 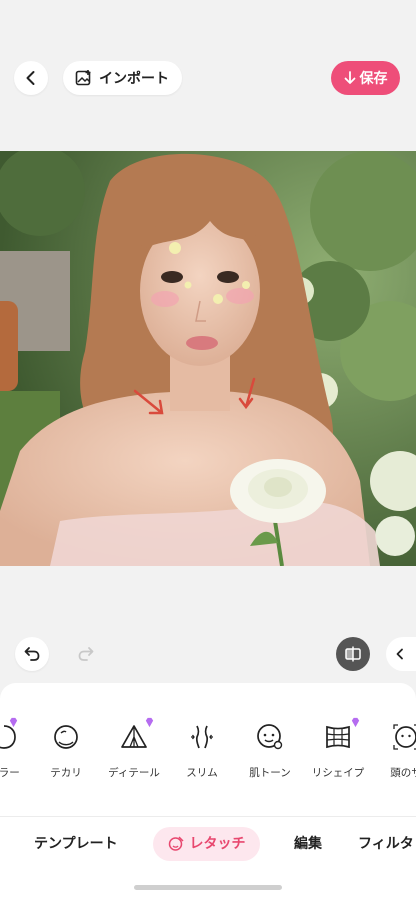 I want to click on tab-retouch-label: レタッチ, so click(x=217, y=844).